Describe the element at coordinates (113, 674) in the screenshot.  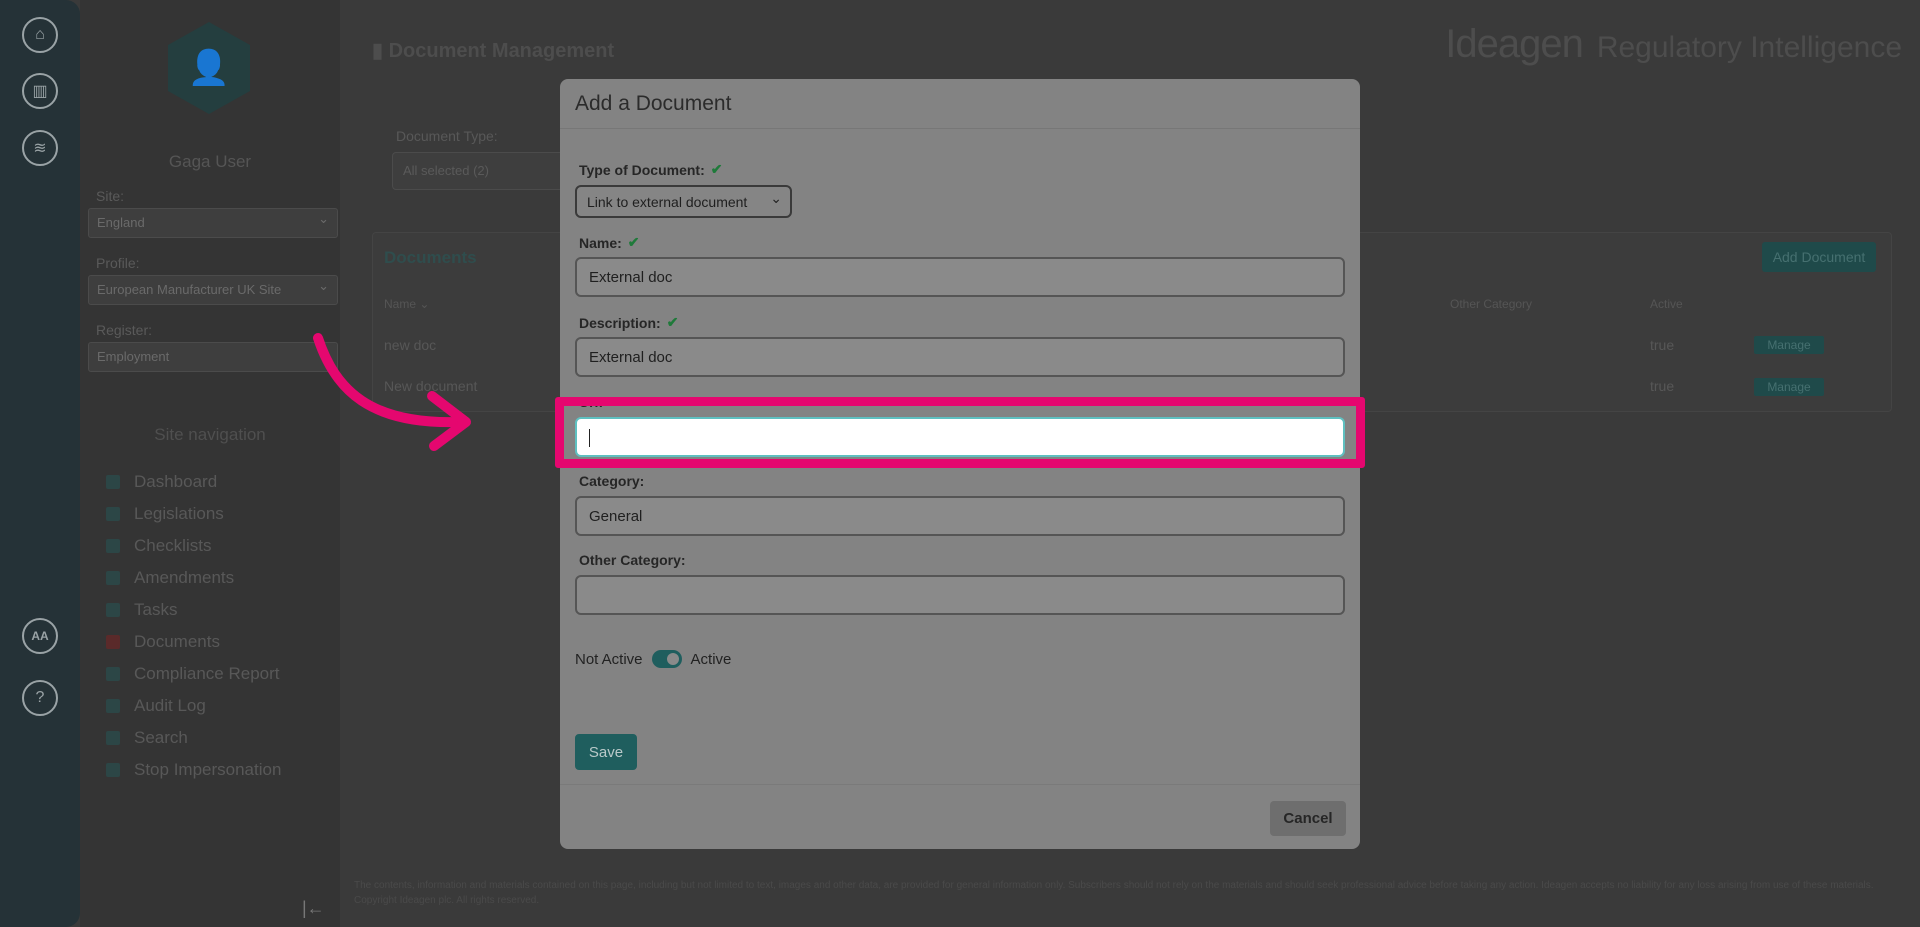
I see `report-icon` at that location.